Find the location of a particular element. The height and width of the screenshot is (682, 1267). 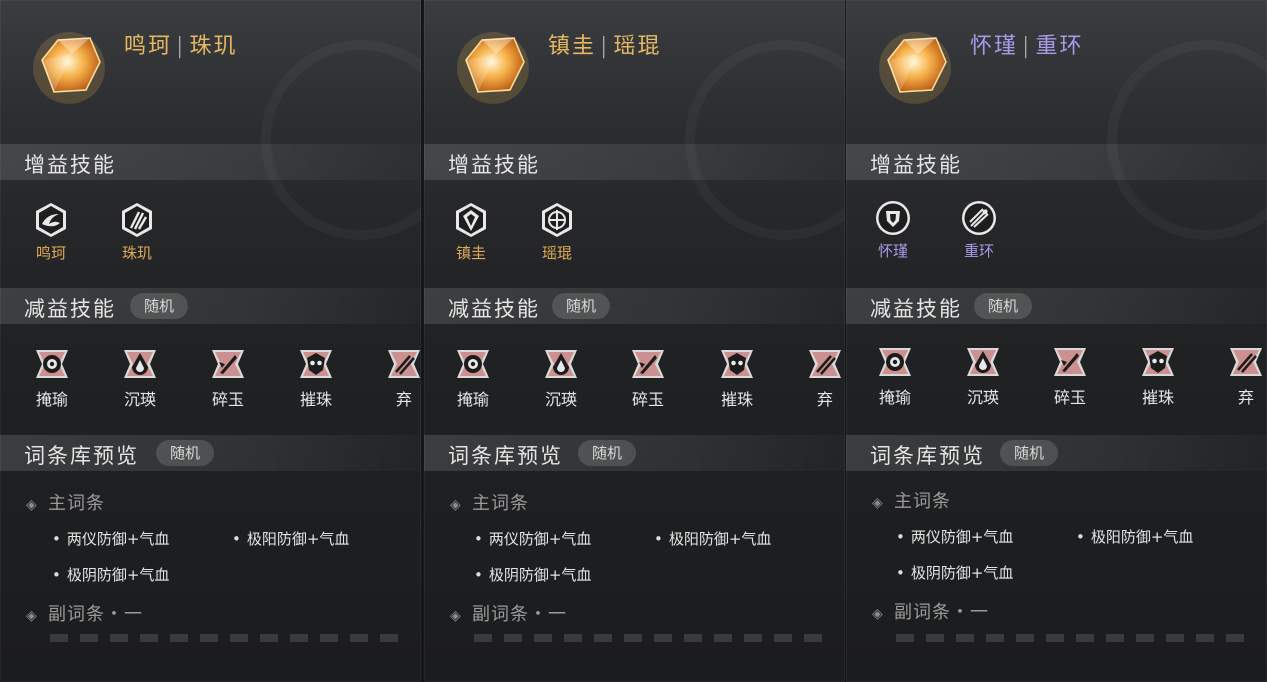

buff-skill-2: 珠玑 is located at coordinates (137, 232).